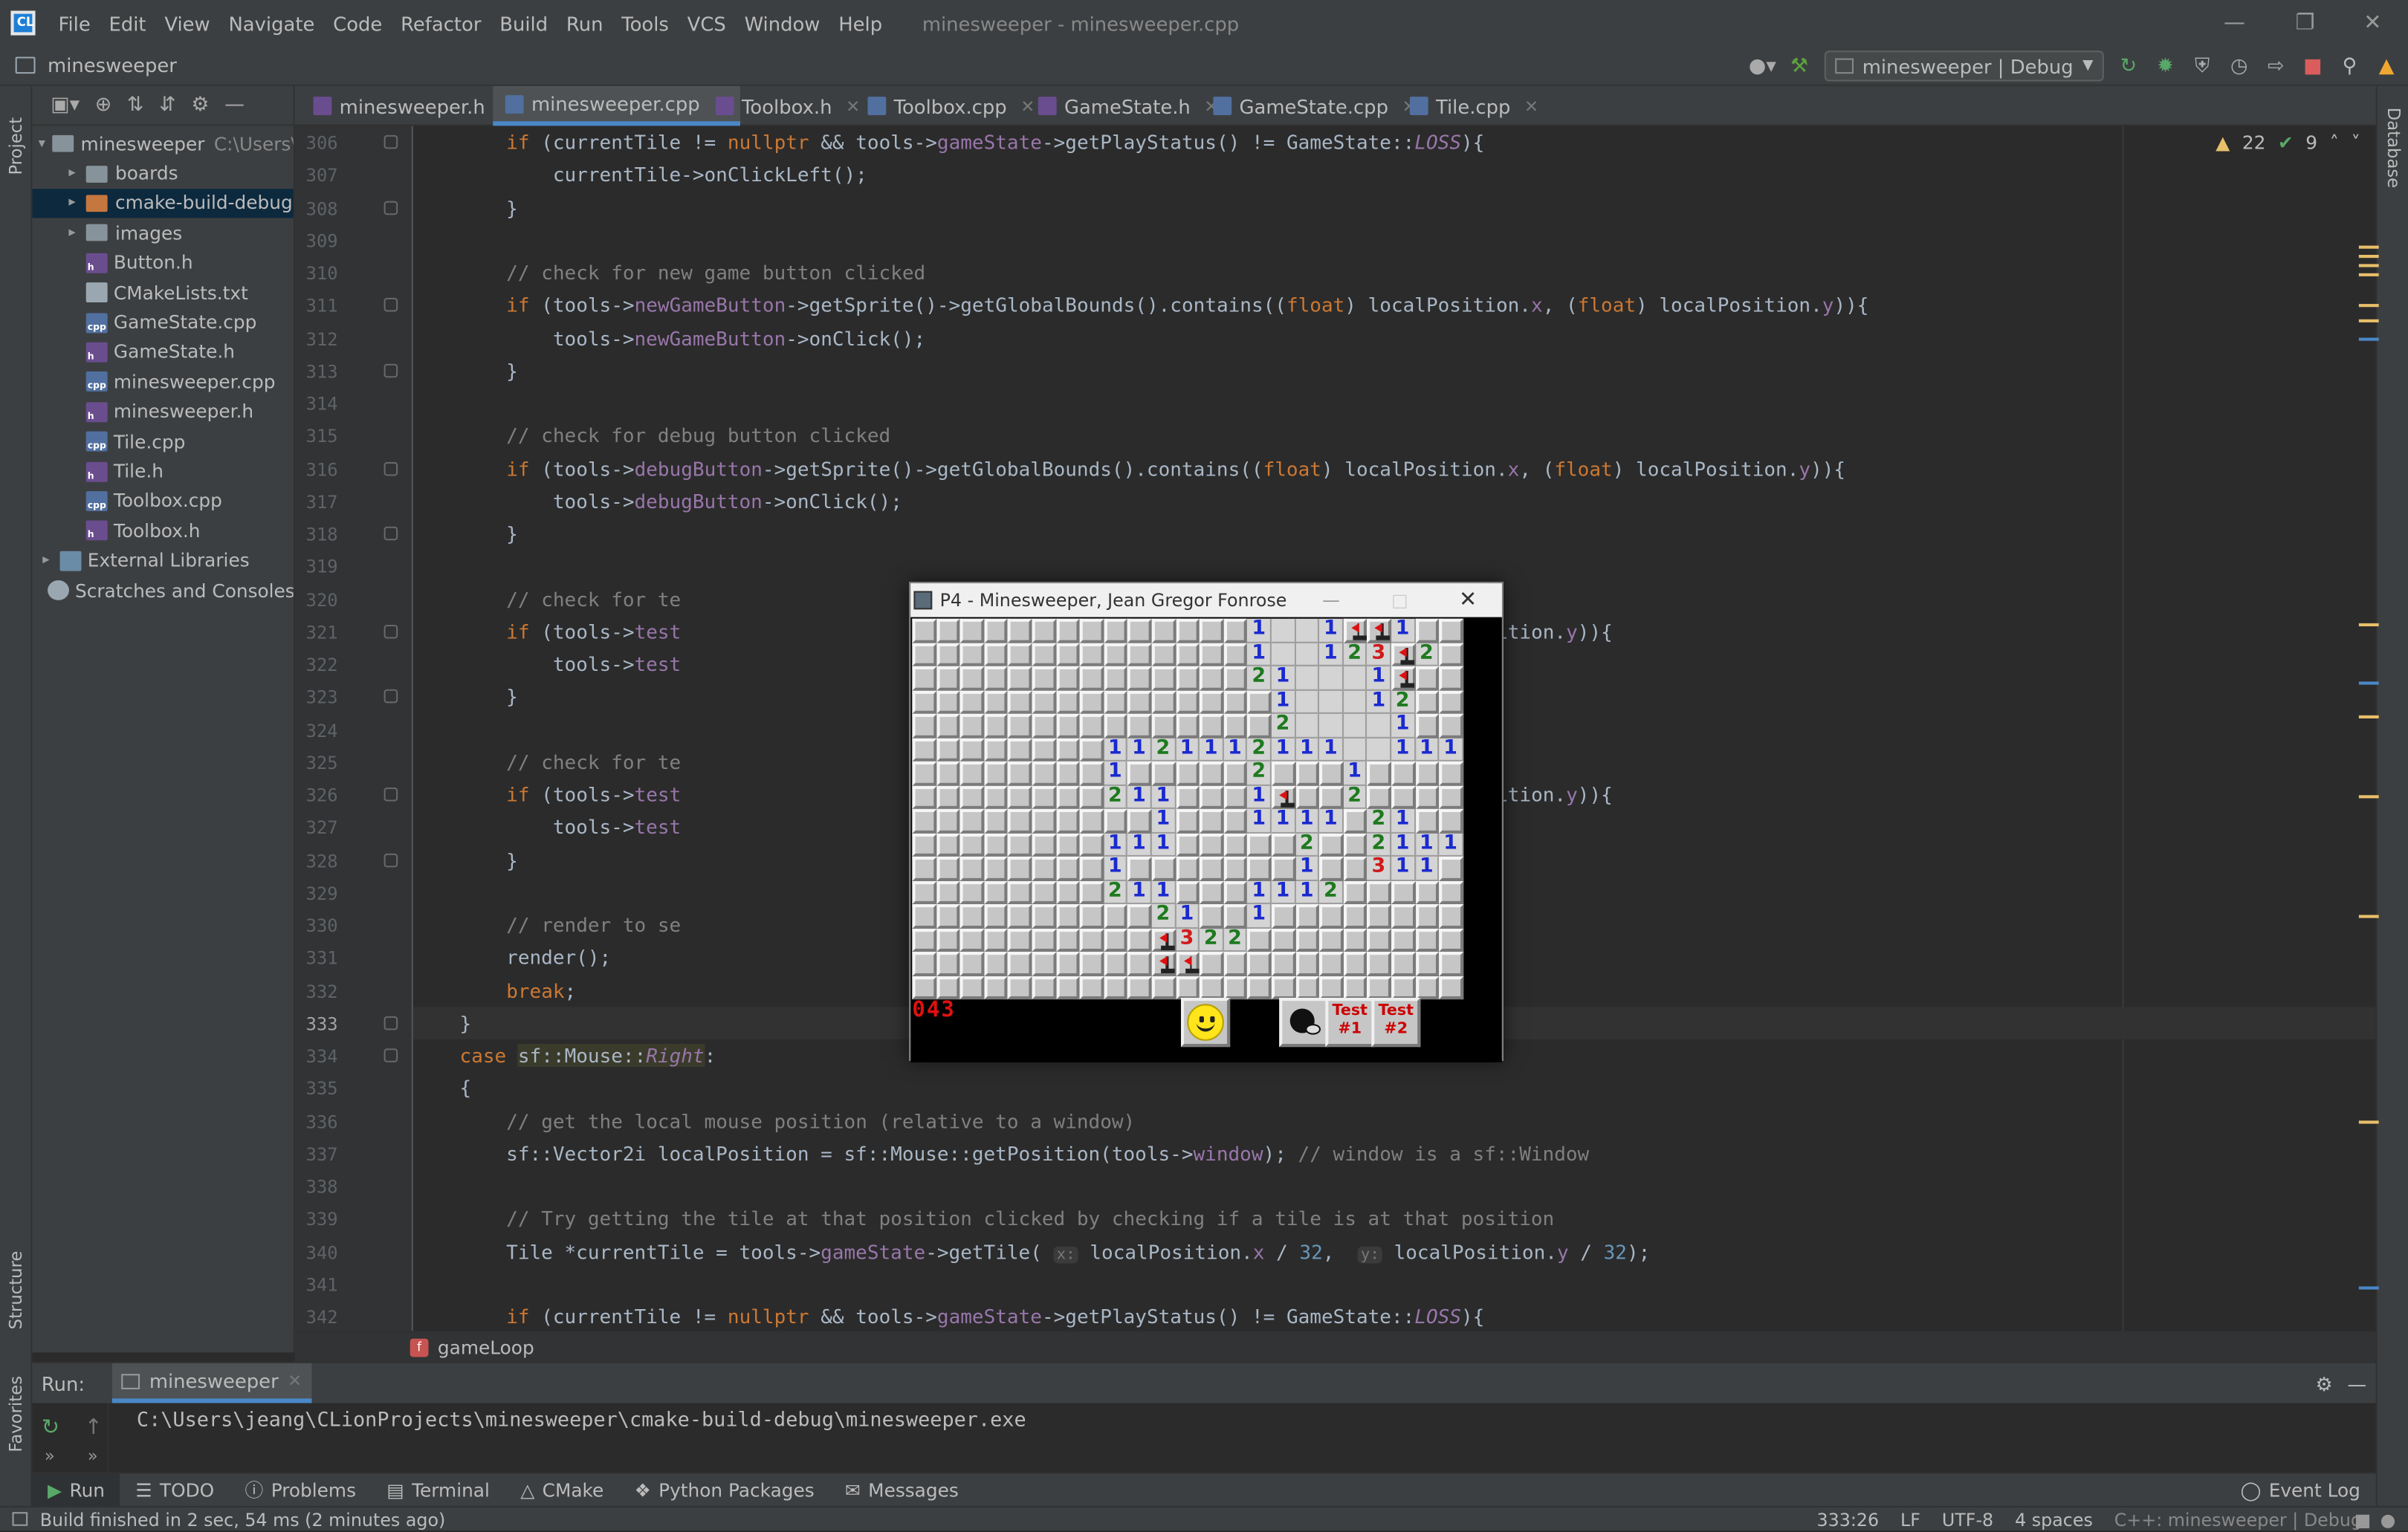 This screenshot has height=1532, width=2408. What do you see at coordinates (72, 203) in the screenshot?
I see `chevron-right-icon: ▸` at bounding box center [72, 203].